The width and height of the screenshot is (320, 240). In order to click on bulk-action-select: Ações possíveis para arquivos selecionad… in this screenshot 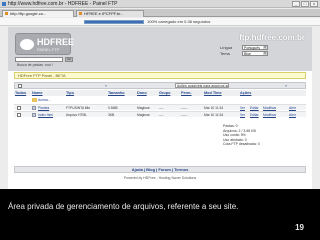, I will do `click(202, 85)`.